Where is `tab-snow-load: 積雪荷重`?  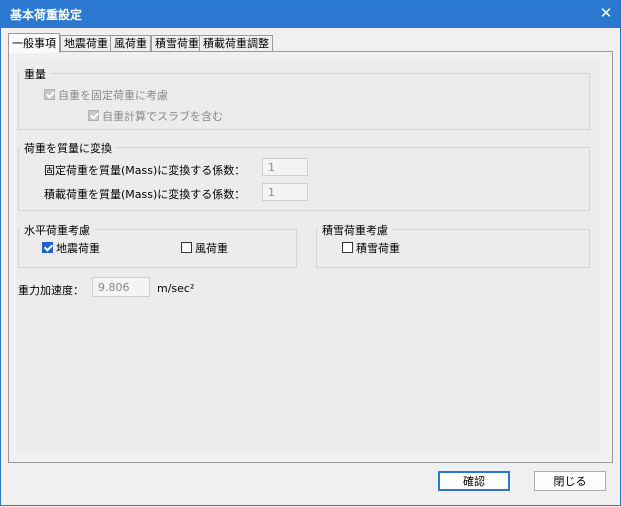 tab-snow-load: 積雪荷重 is located at coordinates (177, 43).